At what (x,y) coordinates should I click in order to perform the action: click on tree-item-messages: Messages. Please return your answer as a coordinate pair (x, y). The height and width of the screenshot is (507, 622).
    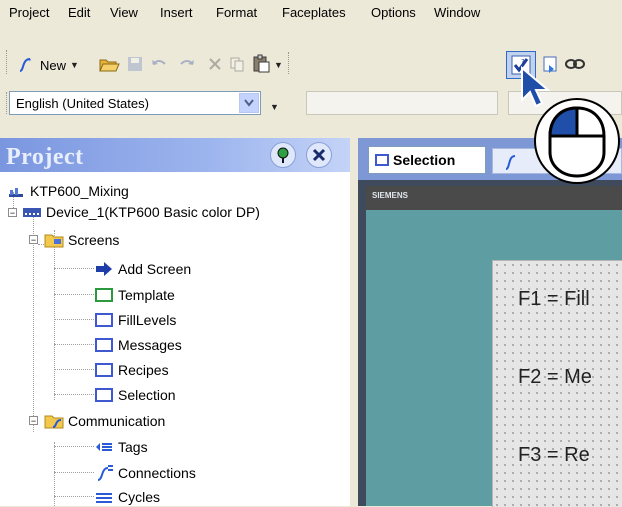
    Looking at the image, I should click on (138, 345).